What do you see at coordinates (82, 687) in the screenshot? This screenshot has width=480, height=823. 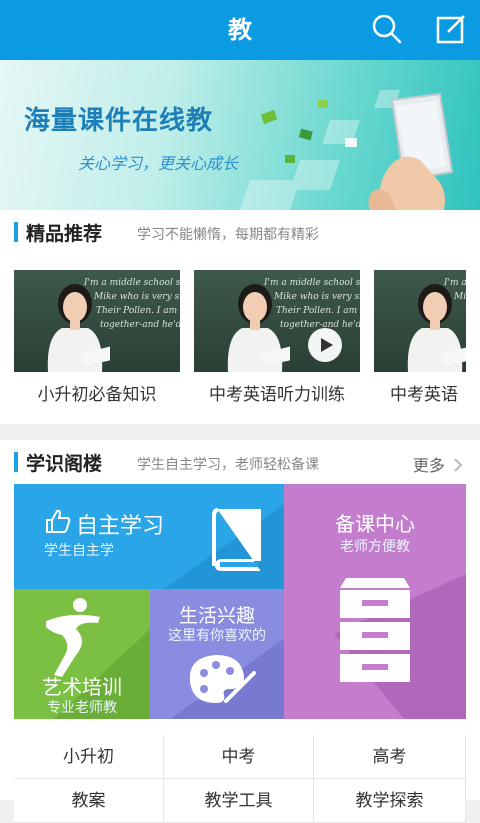 I see `tile-title: 艺术培训` at bounding box center [82, 687].